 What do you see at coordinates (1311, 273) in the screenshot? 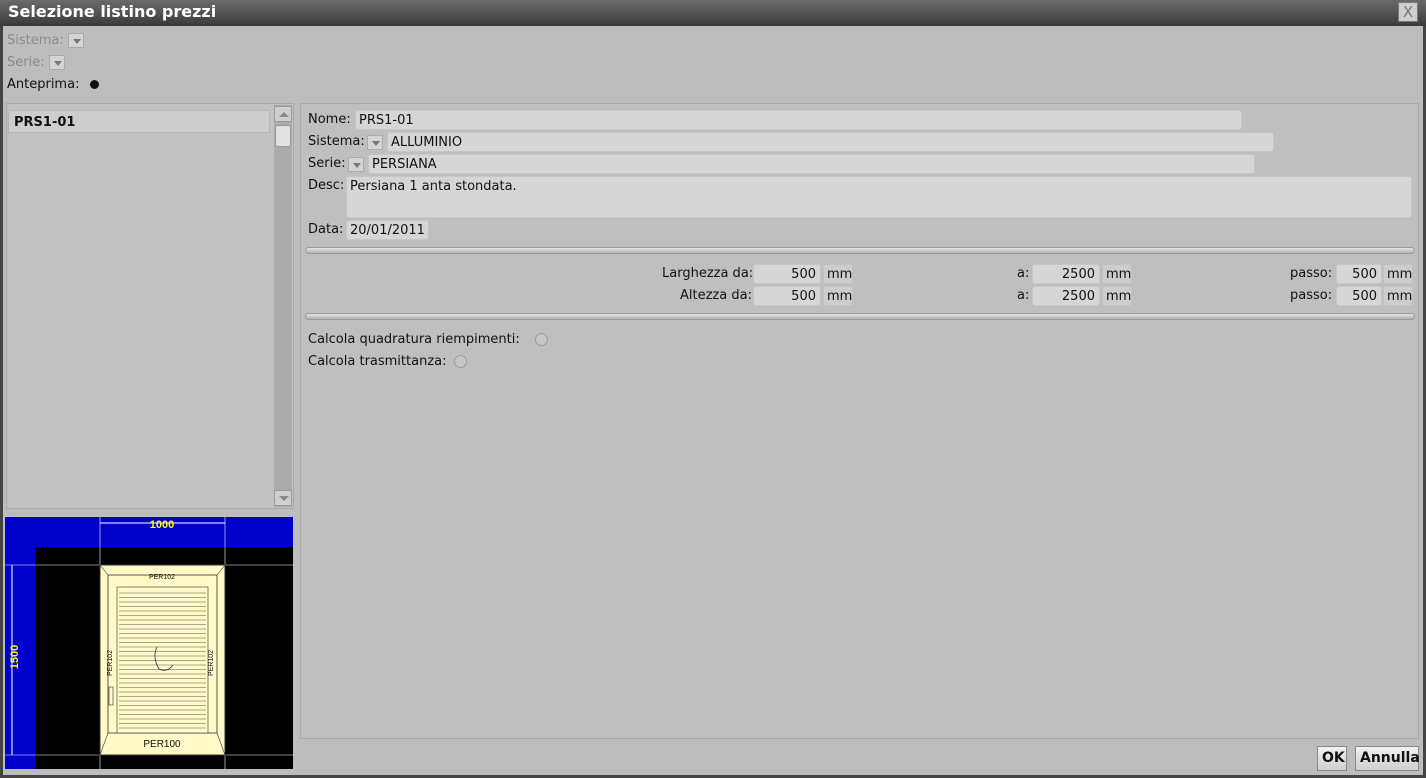
I see `larghezza-step-label: passo:` at bounding box center [1311, 273].